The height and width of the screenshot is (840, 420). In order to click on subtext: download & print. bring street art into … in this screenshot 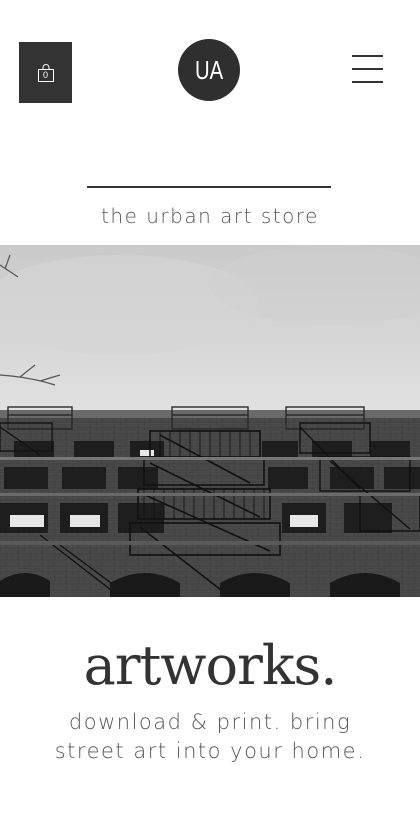, I will do `click(210, 737)`.